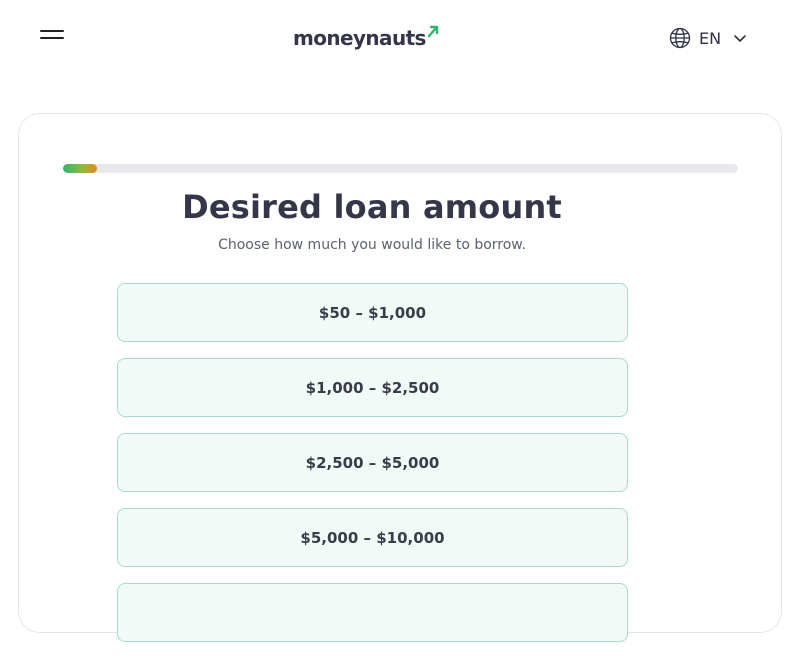  What do you see at coordinates (372, 612) in the screenshot?
I see `loan-amount-option` at bounding box center [372, 612].